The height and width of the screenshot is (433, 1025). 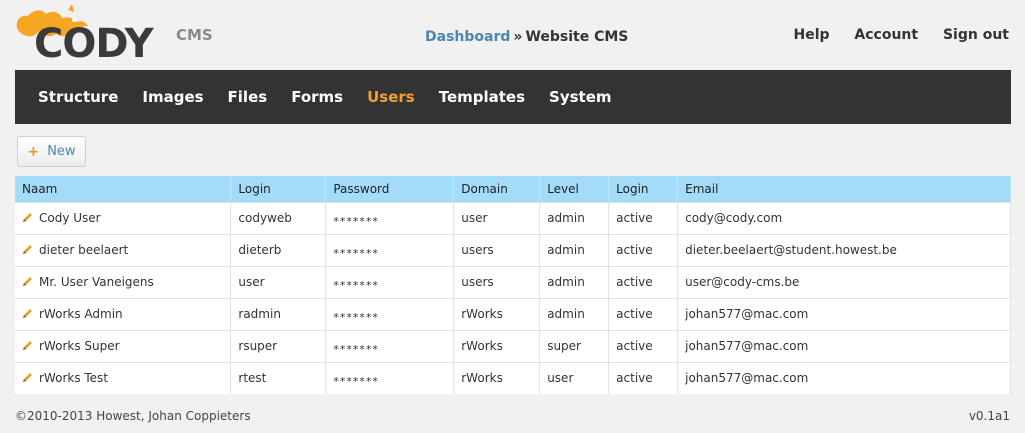 What do you see at coordinates (79, 346) in the screenshot?
I see `user-name-link: rWorks Super` at bounding box center [79, 346].